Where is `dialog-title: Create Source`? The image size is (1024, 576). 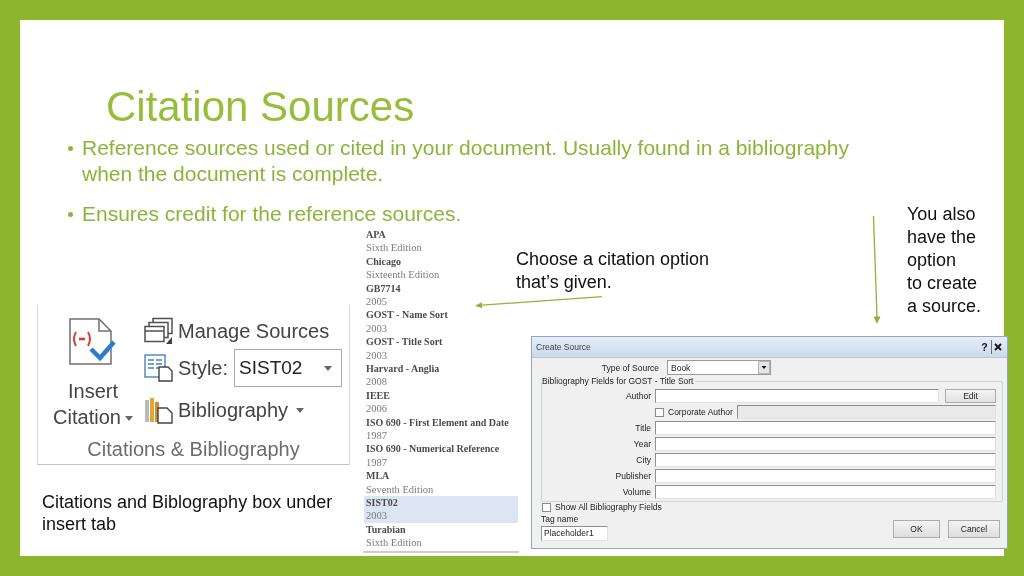 dialog-title: Create Source is located at coordinates (564, 347).